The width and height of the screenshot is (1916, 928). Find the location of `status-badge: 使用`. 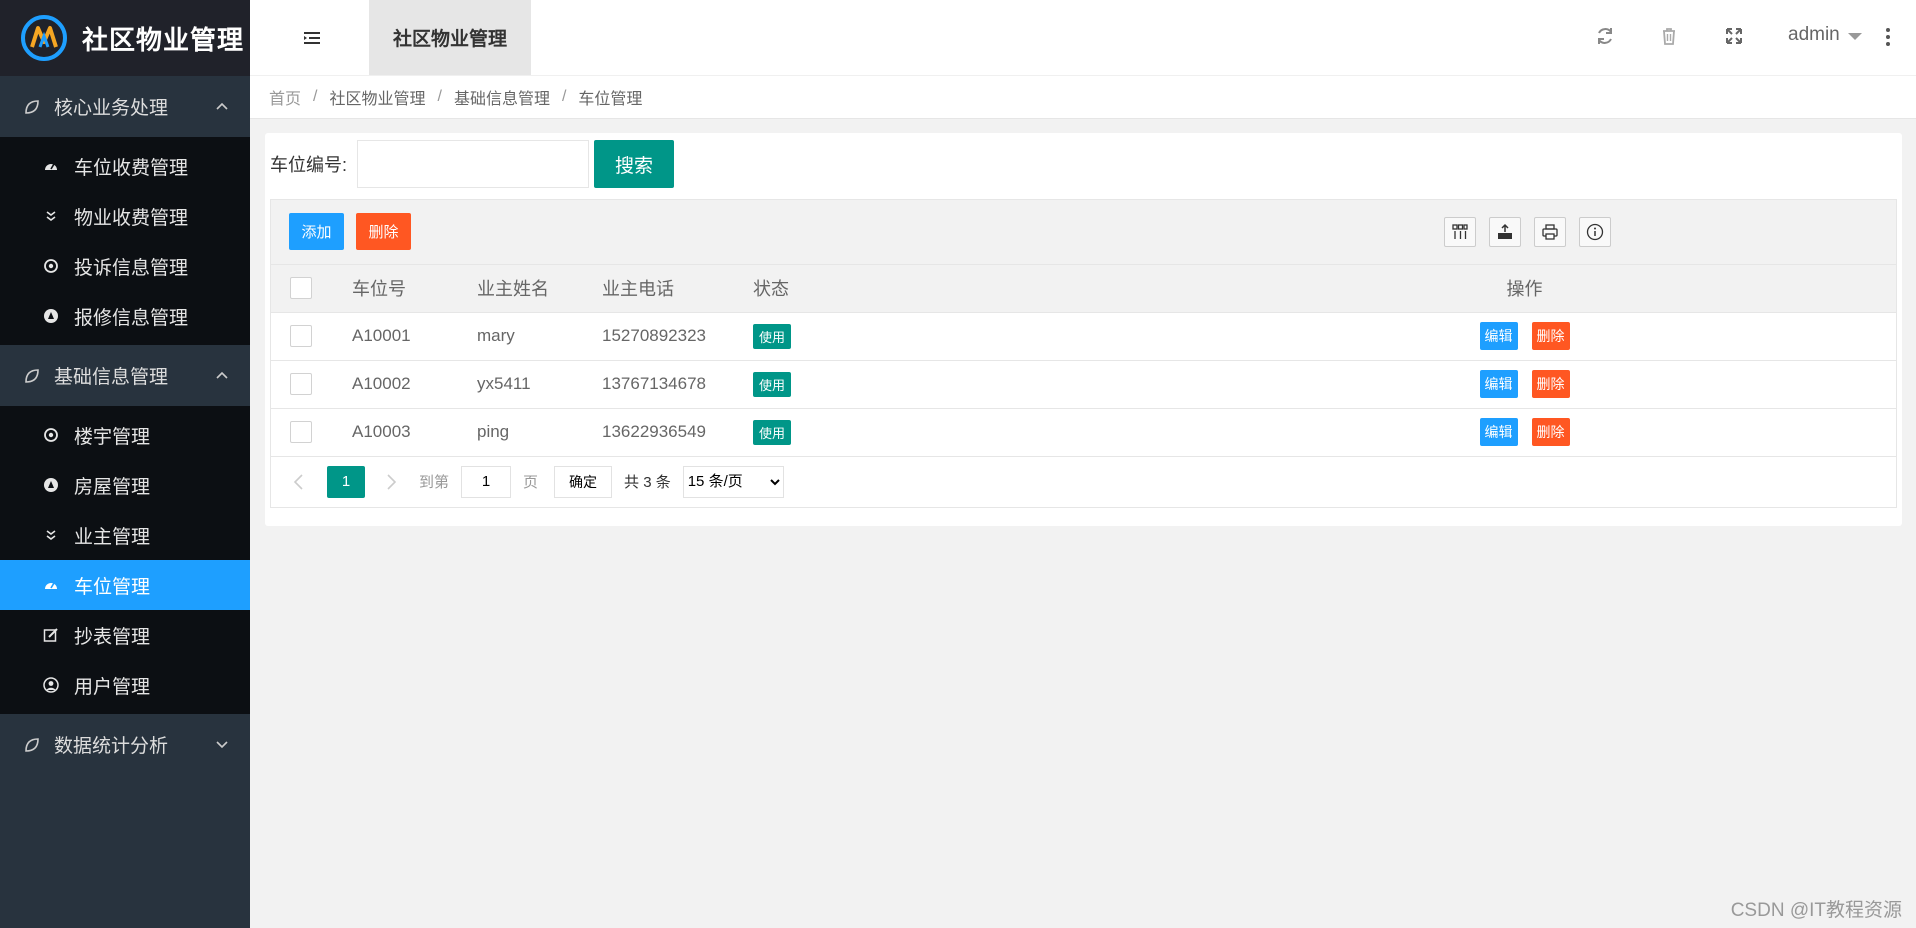

status-badge: 使用 is located at coordinates (772, 384).